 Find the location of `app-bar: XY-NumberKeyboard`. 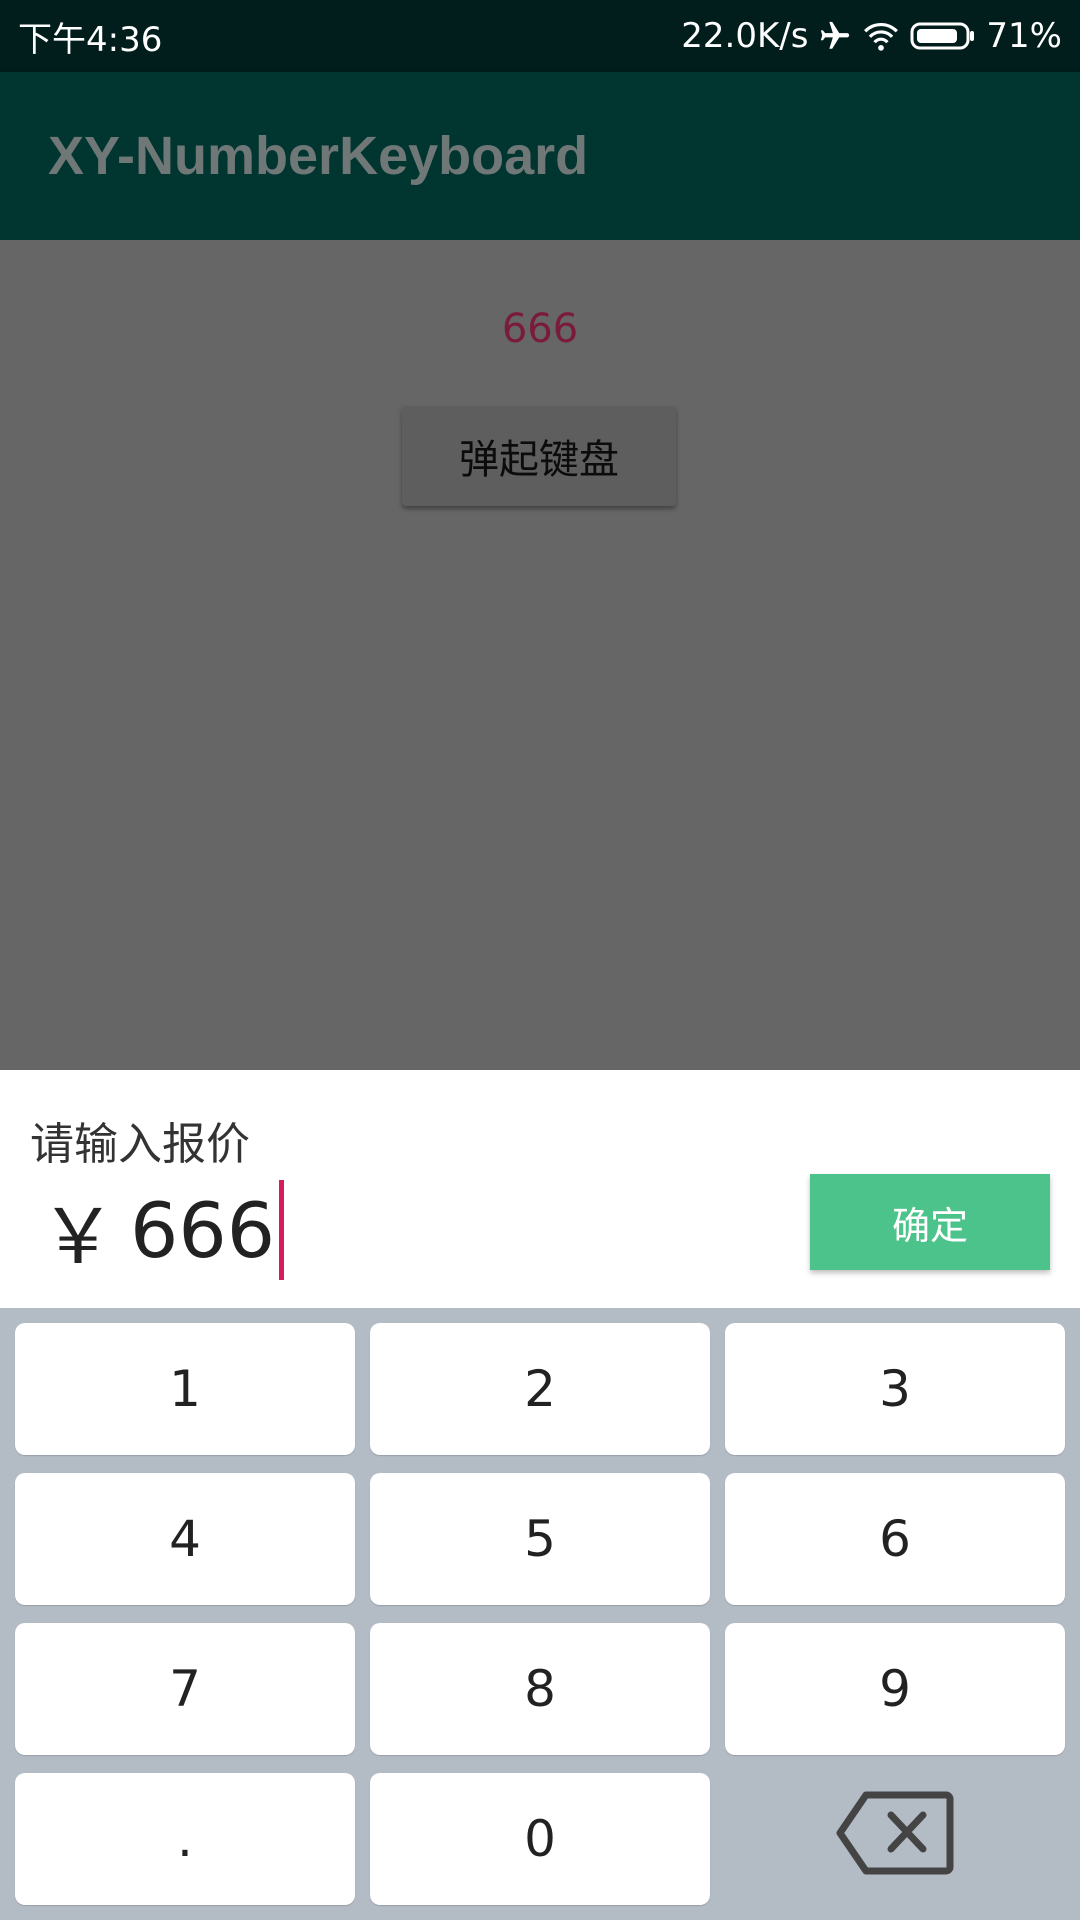

app-bar: XY-NumberKeyboard is located at coordinates (540, 156).